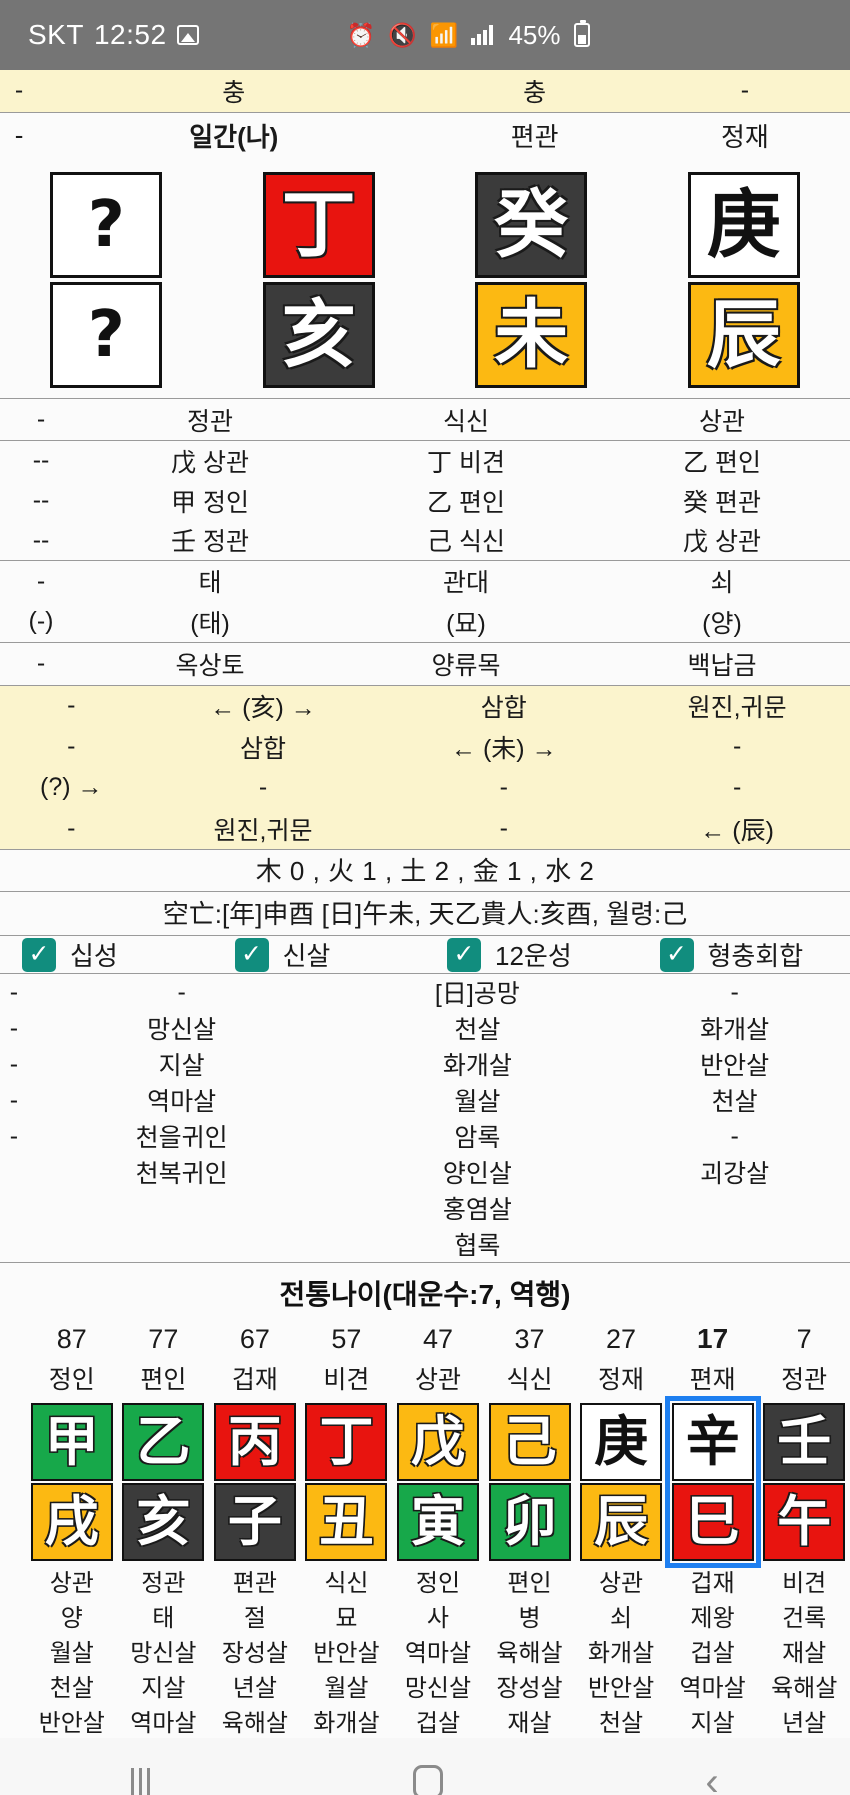  I want to click on unseong-alt-row: (-) (태) (묘) (양), so click(425, 622).